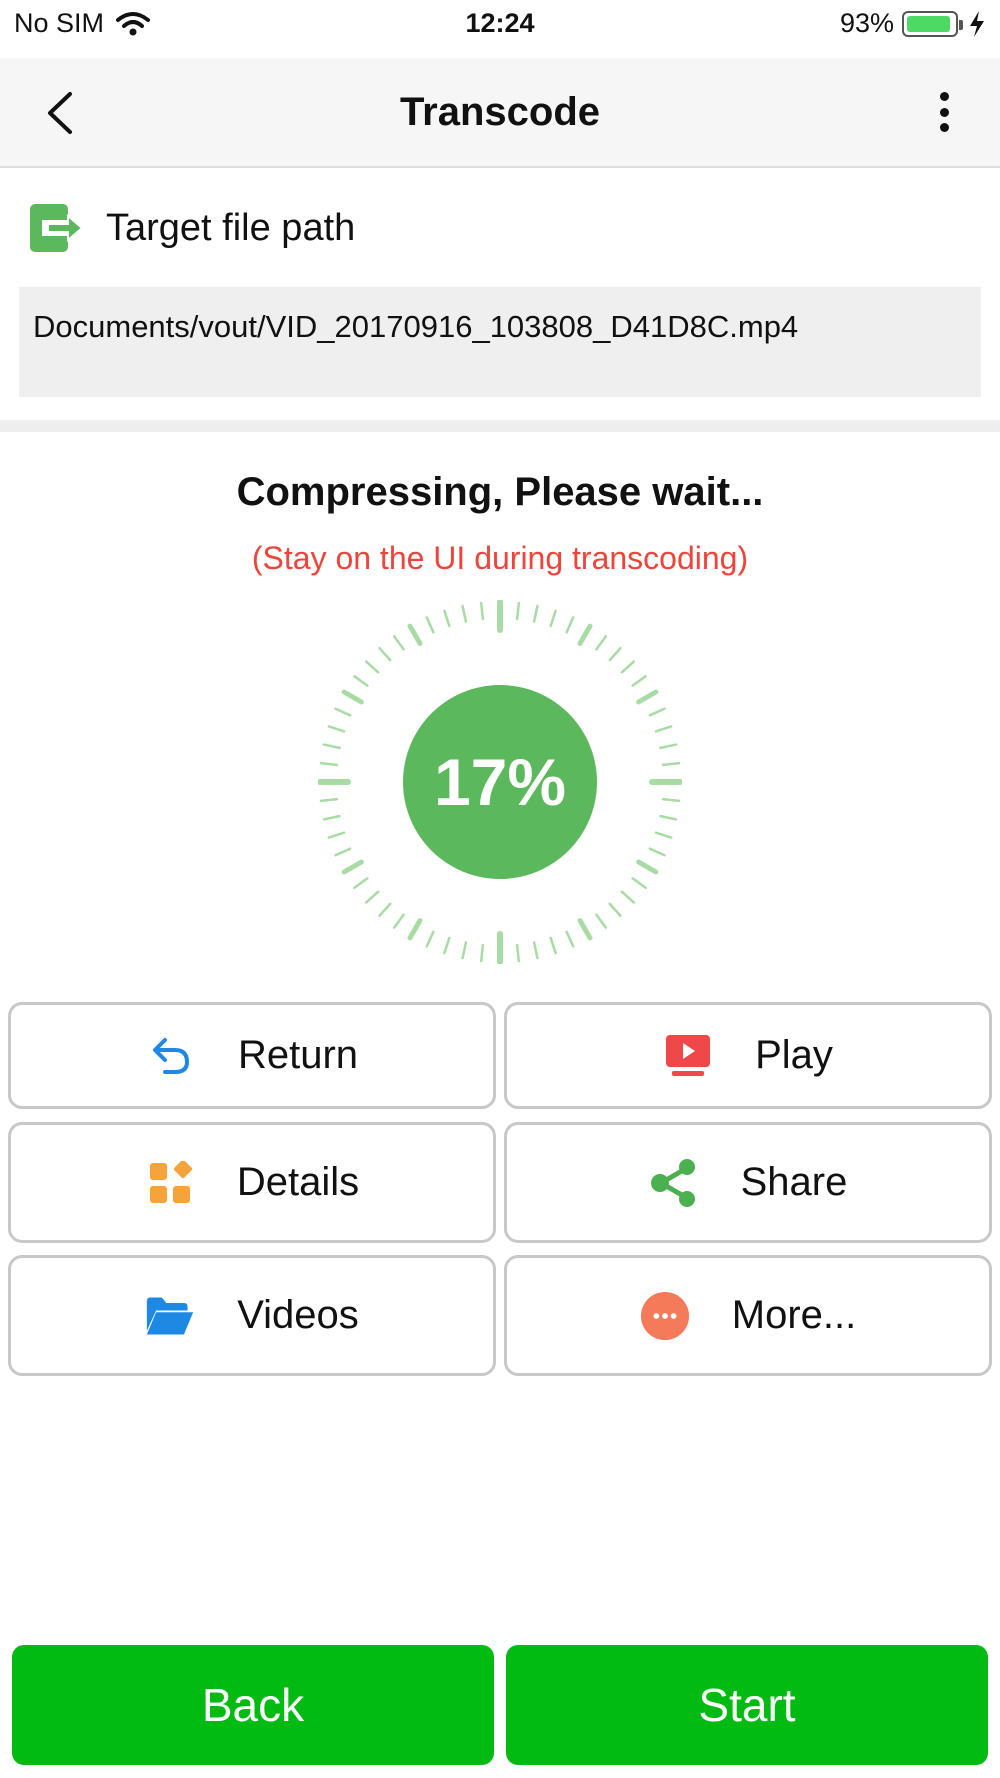 This screenshot has height=1778, width=1000. What do you see at coordinates (977, 23) in the screenshot?
I see `charging-bolt-icon` at bounding box center [977, 23].